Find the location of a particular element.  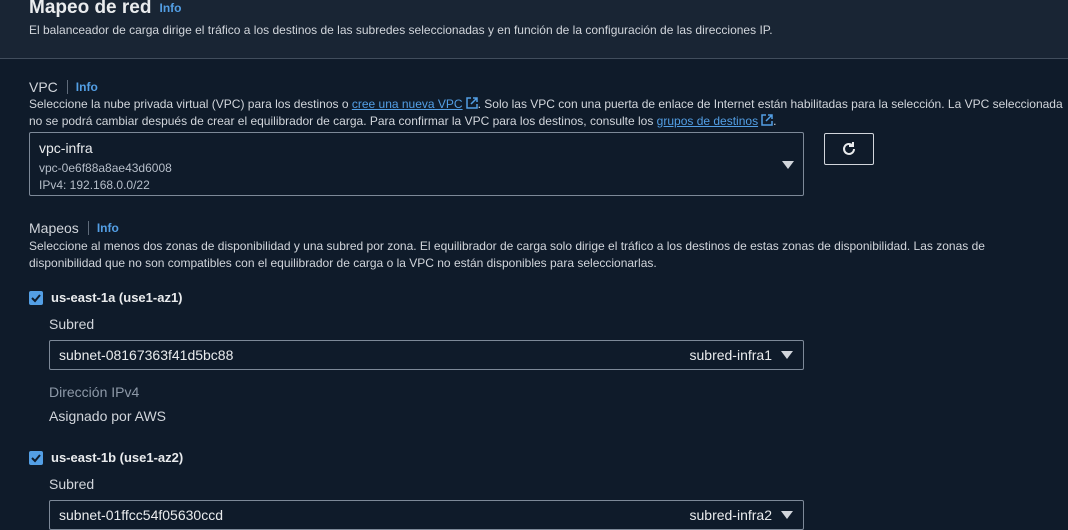

subnet-name: subred-infra2 is located at coordinates (731, 515).